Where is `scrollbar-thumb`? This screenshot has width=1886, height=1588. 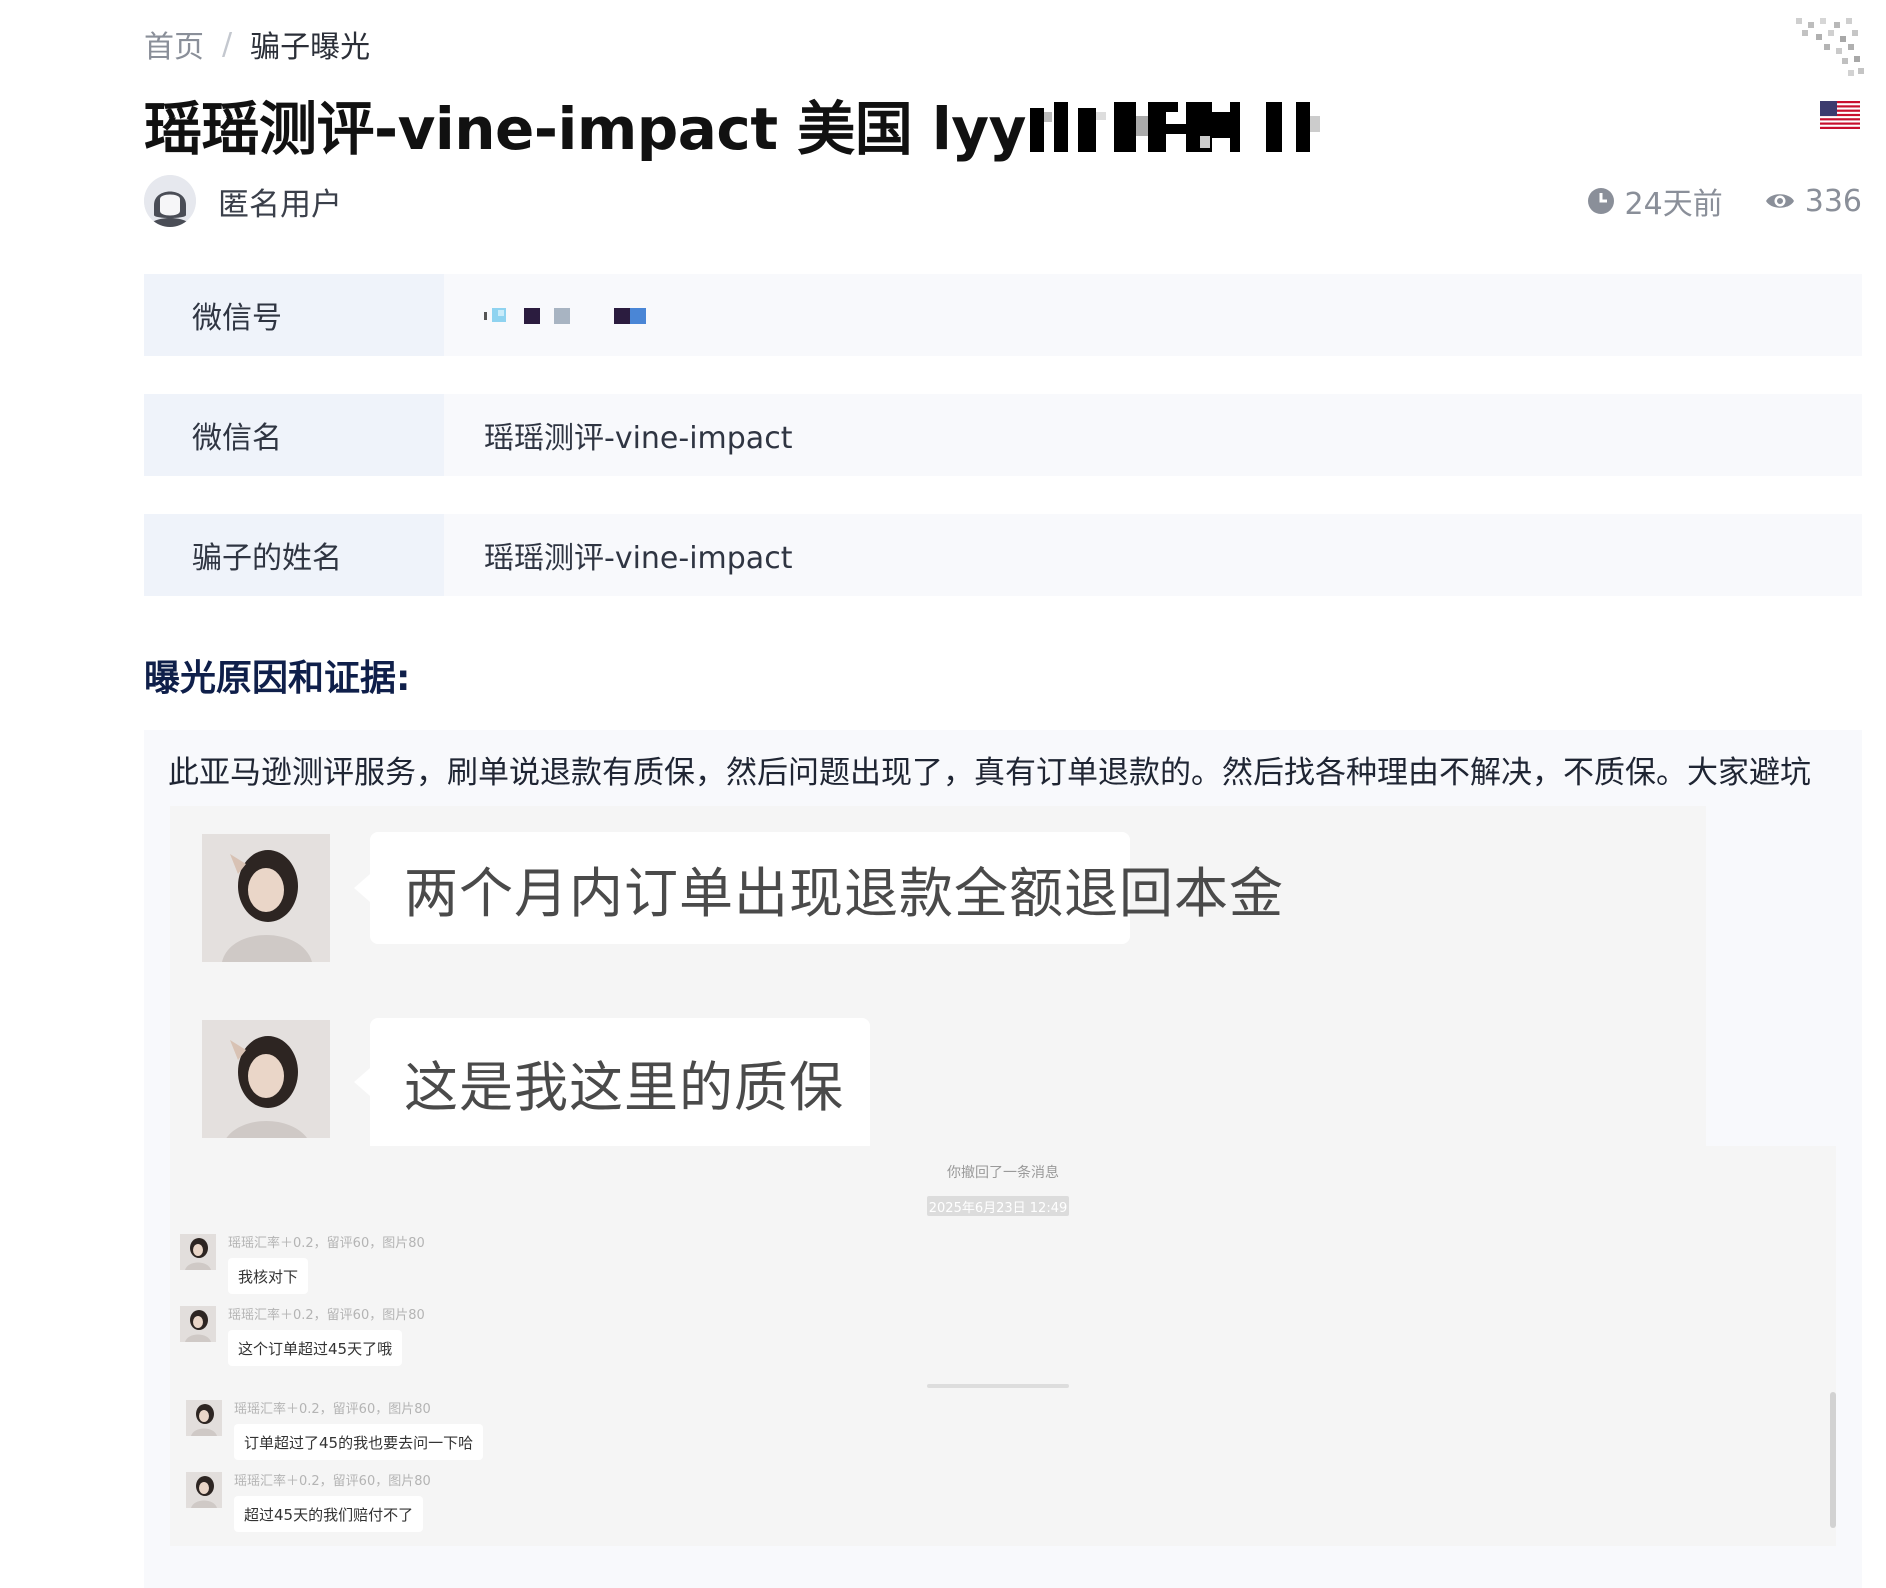
scrollbar-thumb is located at coordinates (1833, 1460).